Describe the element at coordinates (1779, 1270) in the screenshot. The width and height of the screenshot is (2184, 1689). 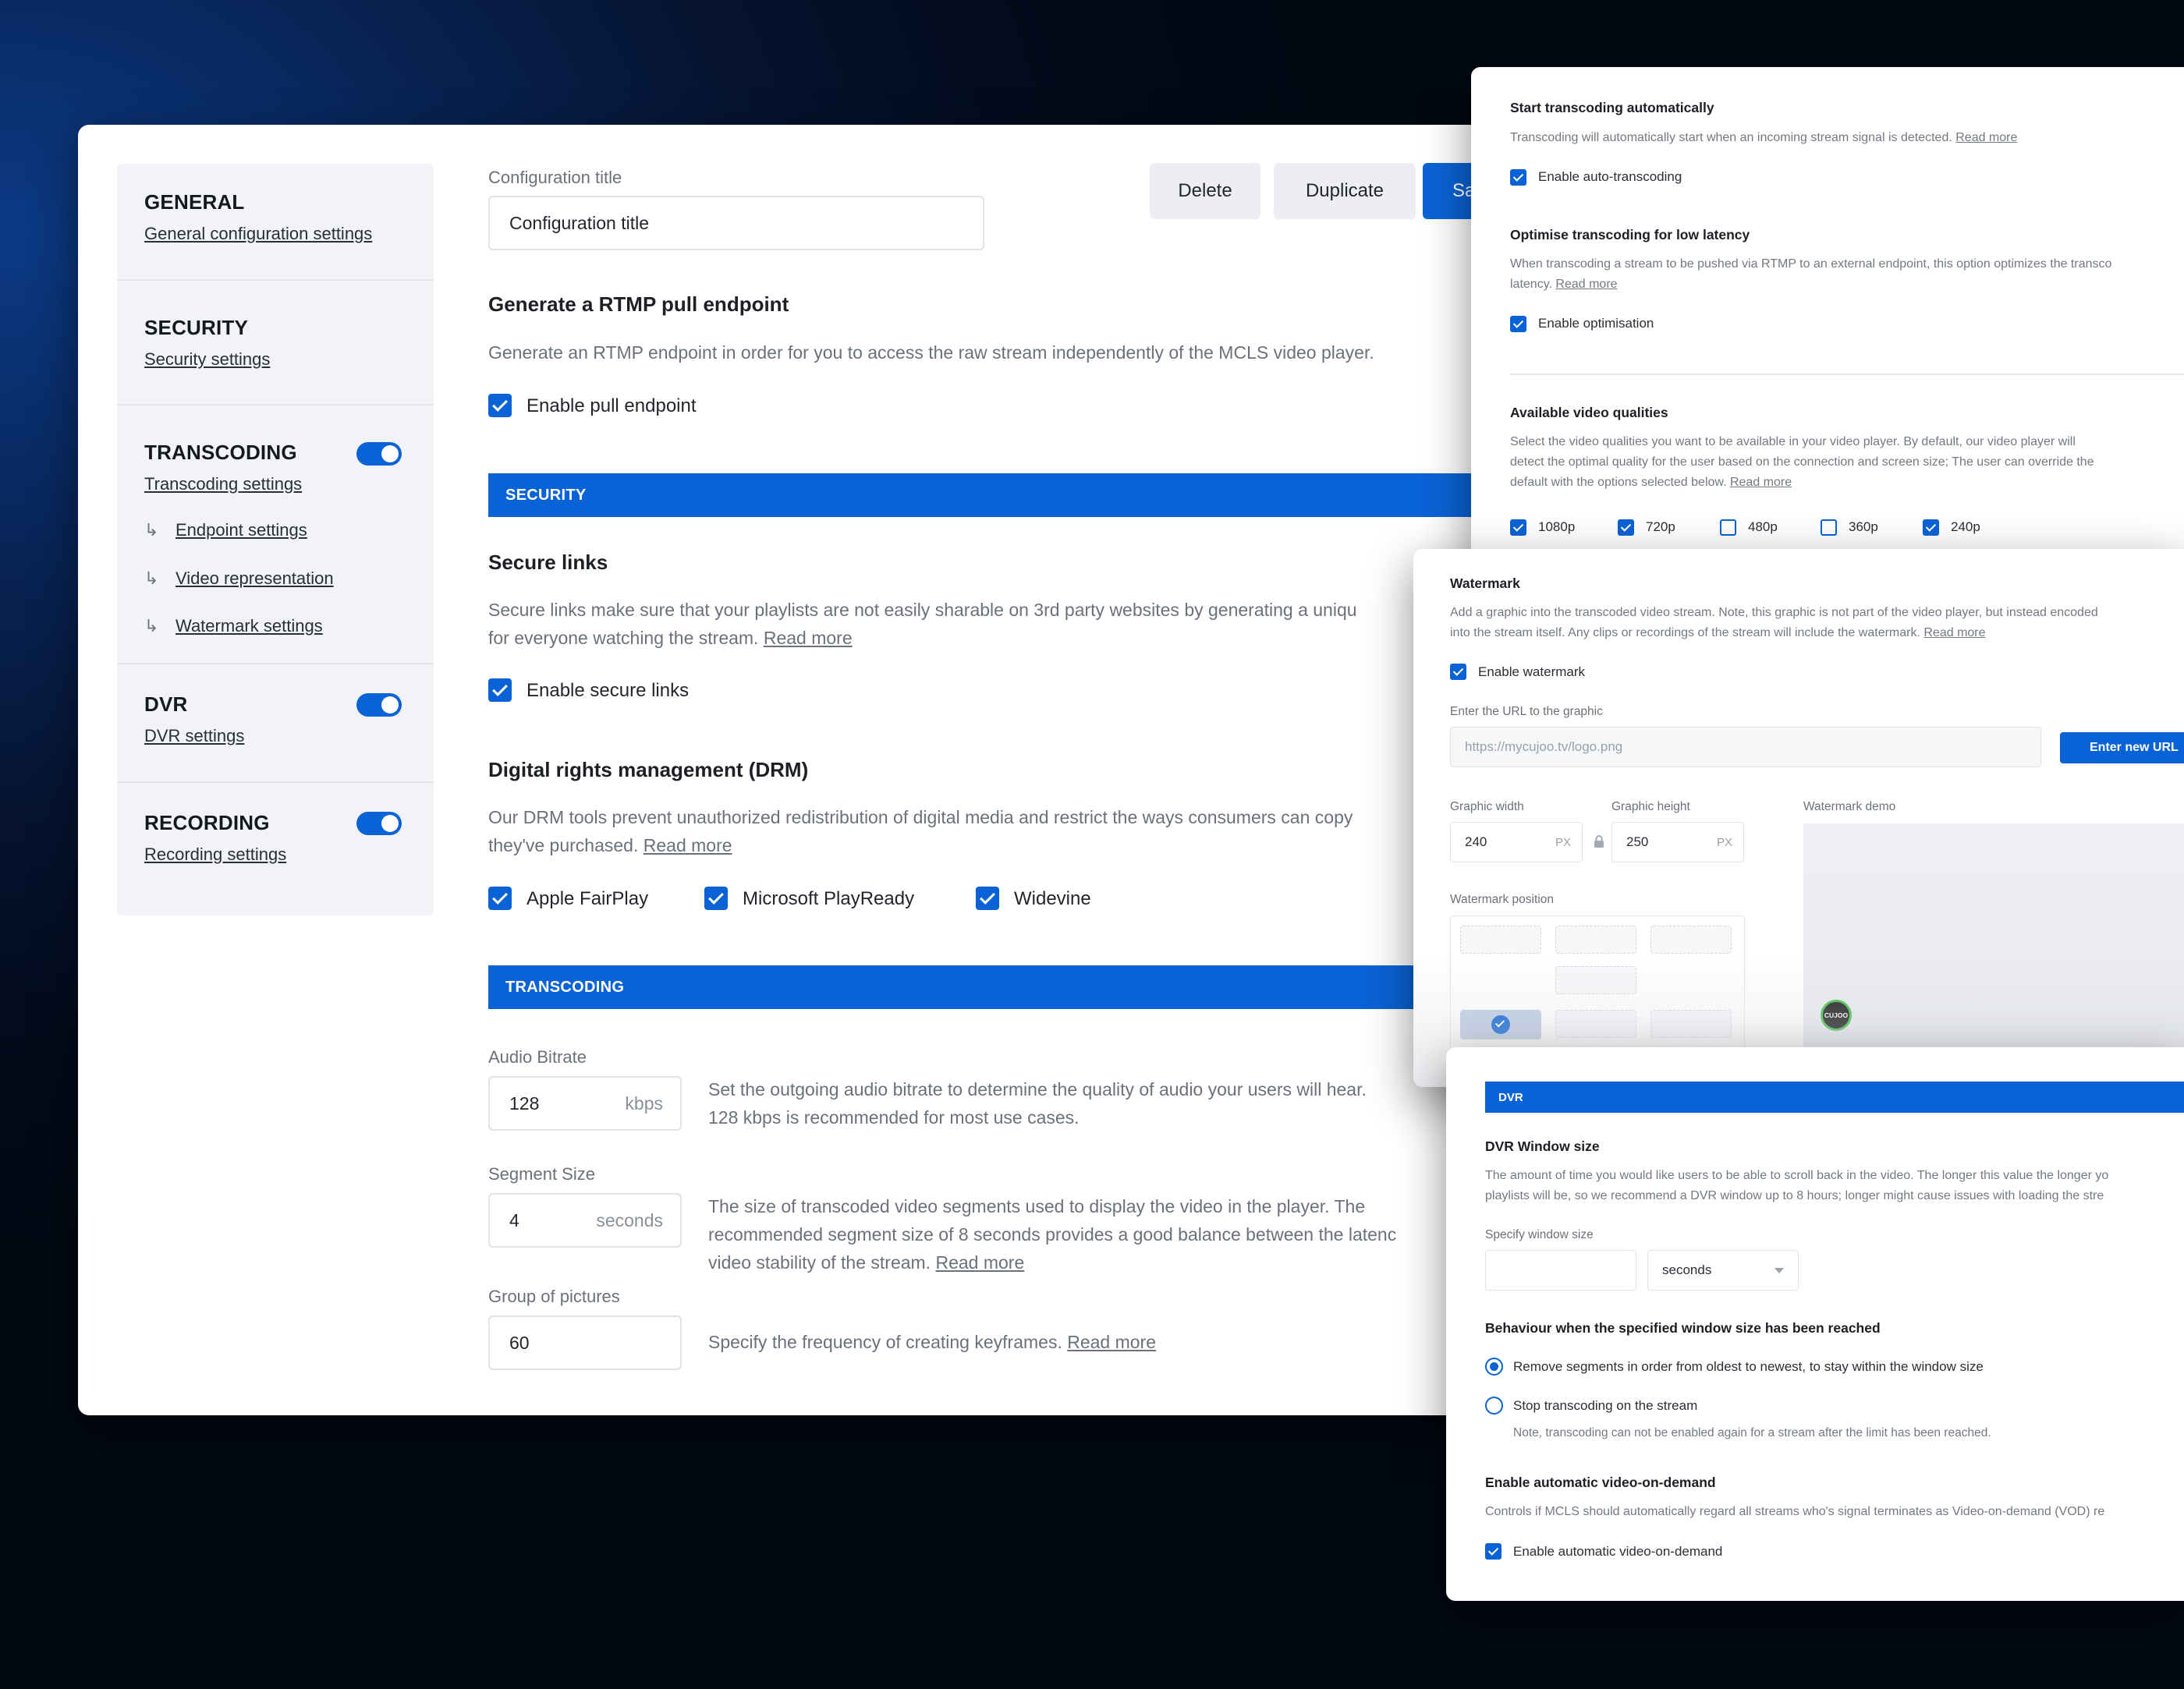
I see `chevron-down-icon` at that location.